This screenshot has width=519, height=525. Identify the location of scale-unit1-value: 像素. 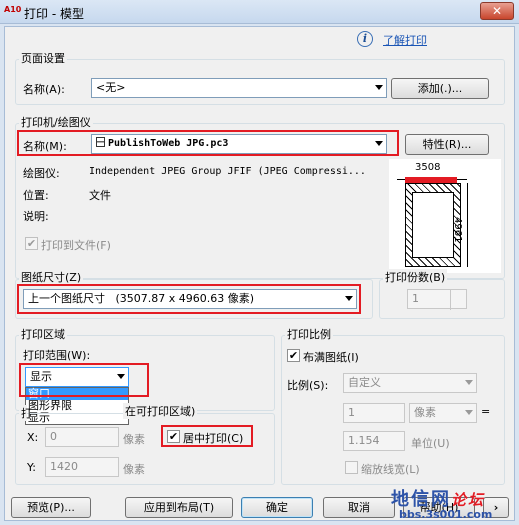
(425, 412).